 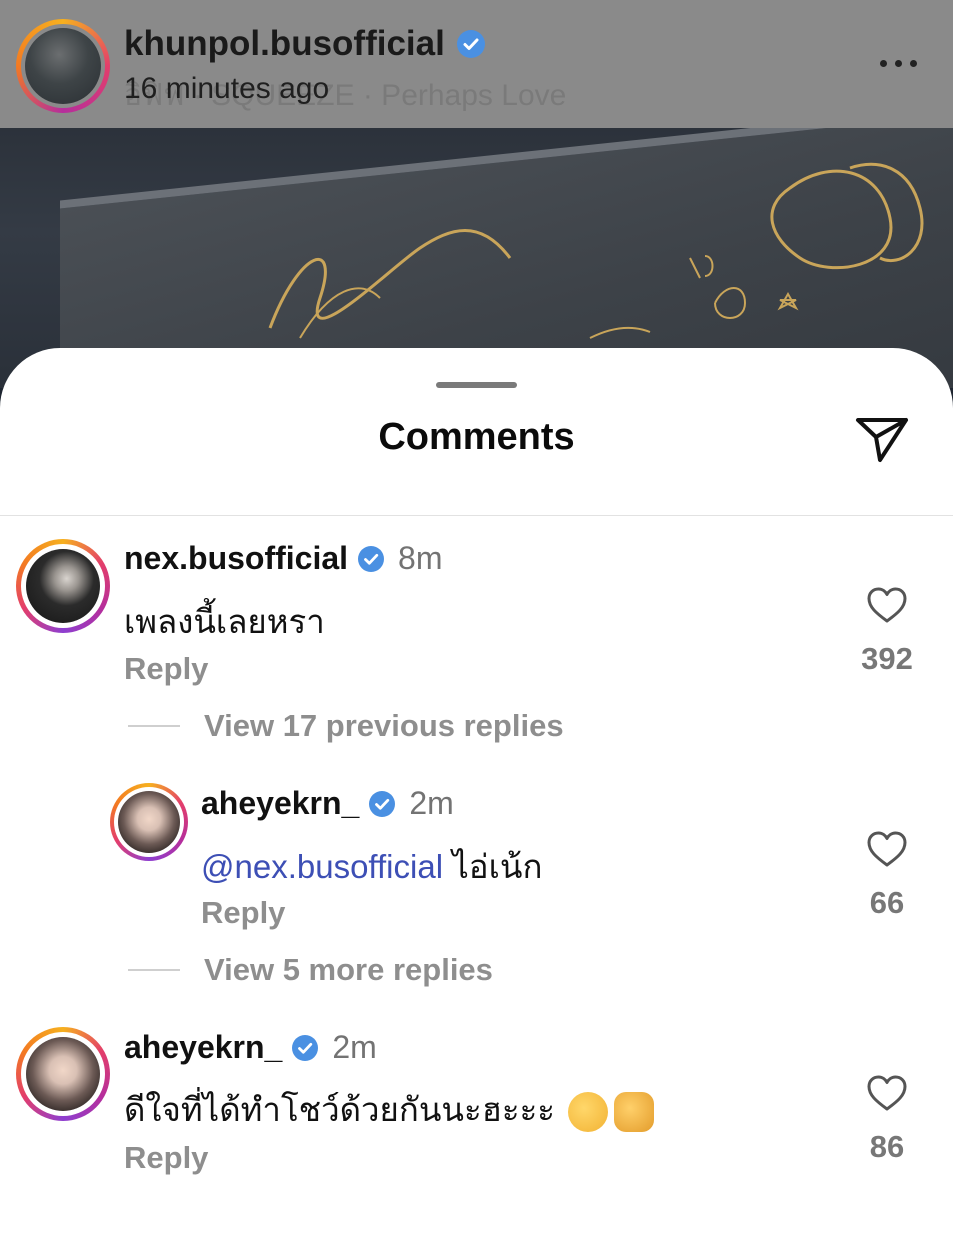 I want to click on like-count: 86, so click(x=887, y=1146).